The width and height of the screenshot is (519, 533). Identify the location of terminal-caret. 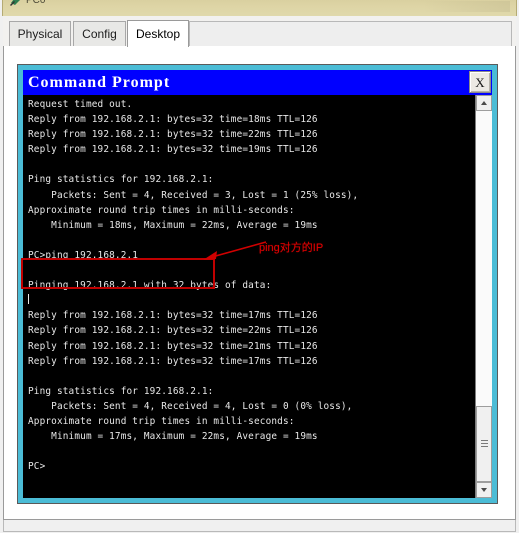
(28, 299).